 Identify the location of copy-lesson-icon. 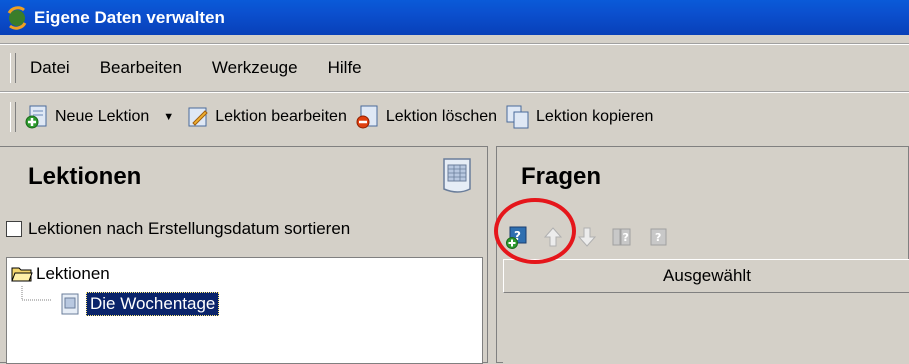
(517, 117).